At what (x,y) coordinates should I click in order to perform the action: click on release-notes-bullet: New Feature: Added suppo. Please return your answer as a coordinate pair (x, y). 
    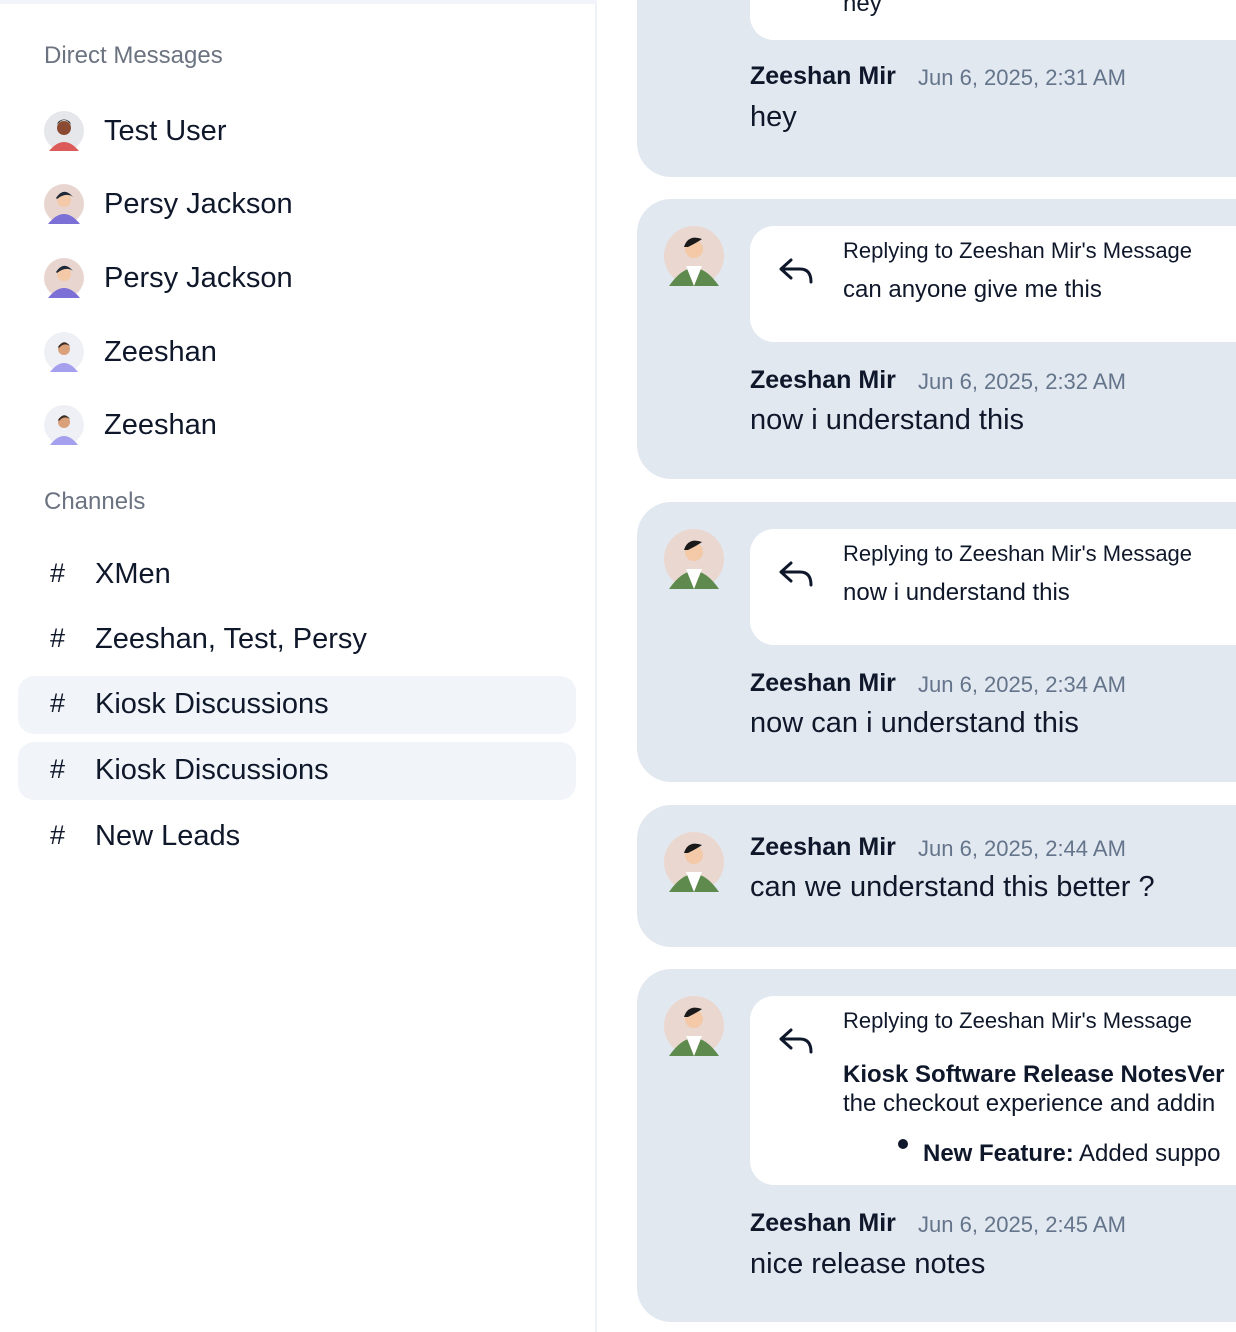
    Looking at the image, I should click on (1072, 1154).